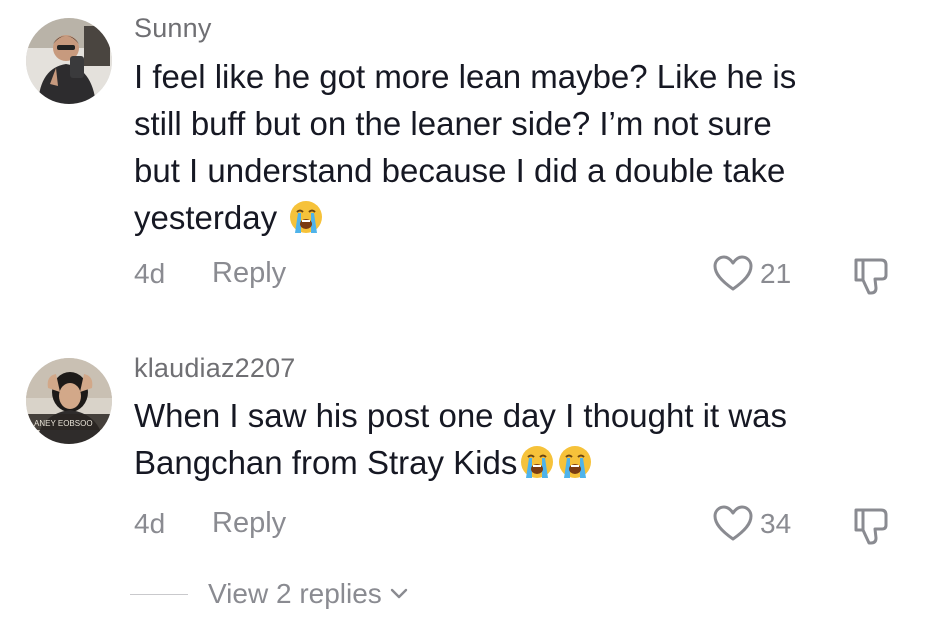  I want to click on view-replies-row: View 2 replies, so click(269, 594).